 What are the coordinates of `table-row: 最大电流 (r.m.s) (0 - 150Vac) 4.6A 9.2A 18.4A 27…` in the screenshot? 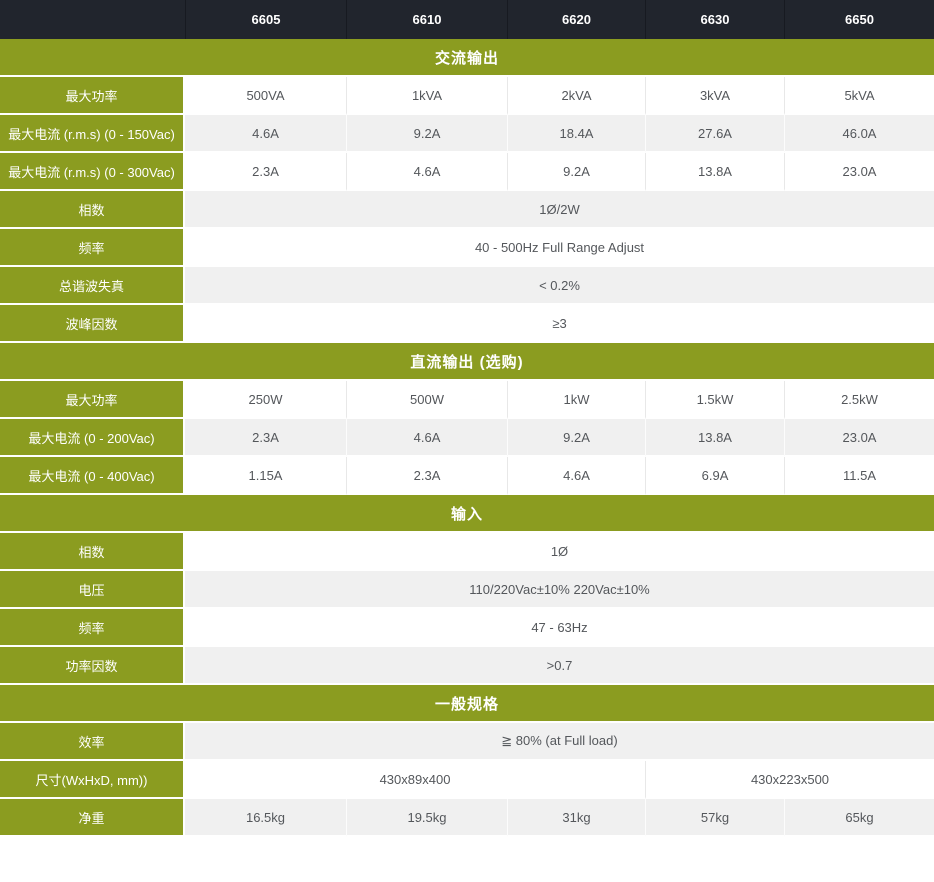 It's located at (467, 134).